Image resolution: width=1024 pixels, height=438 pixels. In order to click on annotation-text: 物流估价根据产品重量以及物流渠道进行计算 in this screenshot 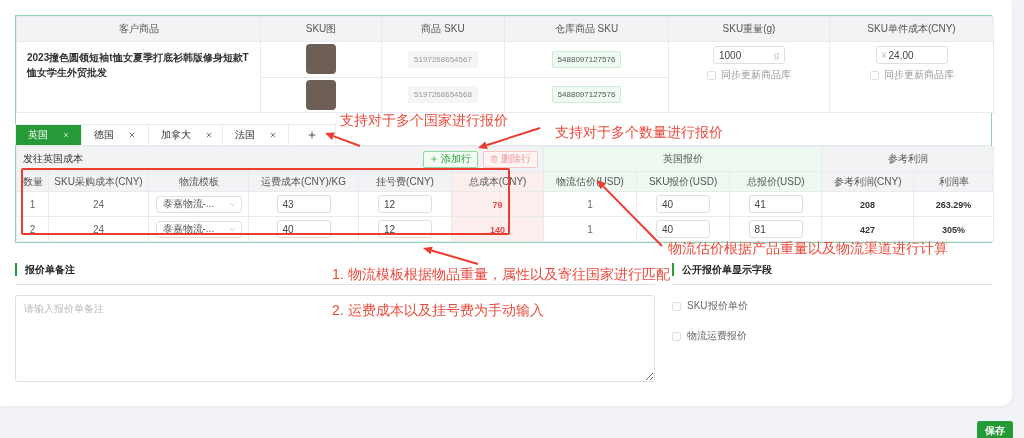, I will do `click(808, 249)`.